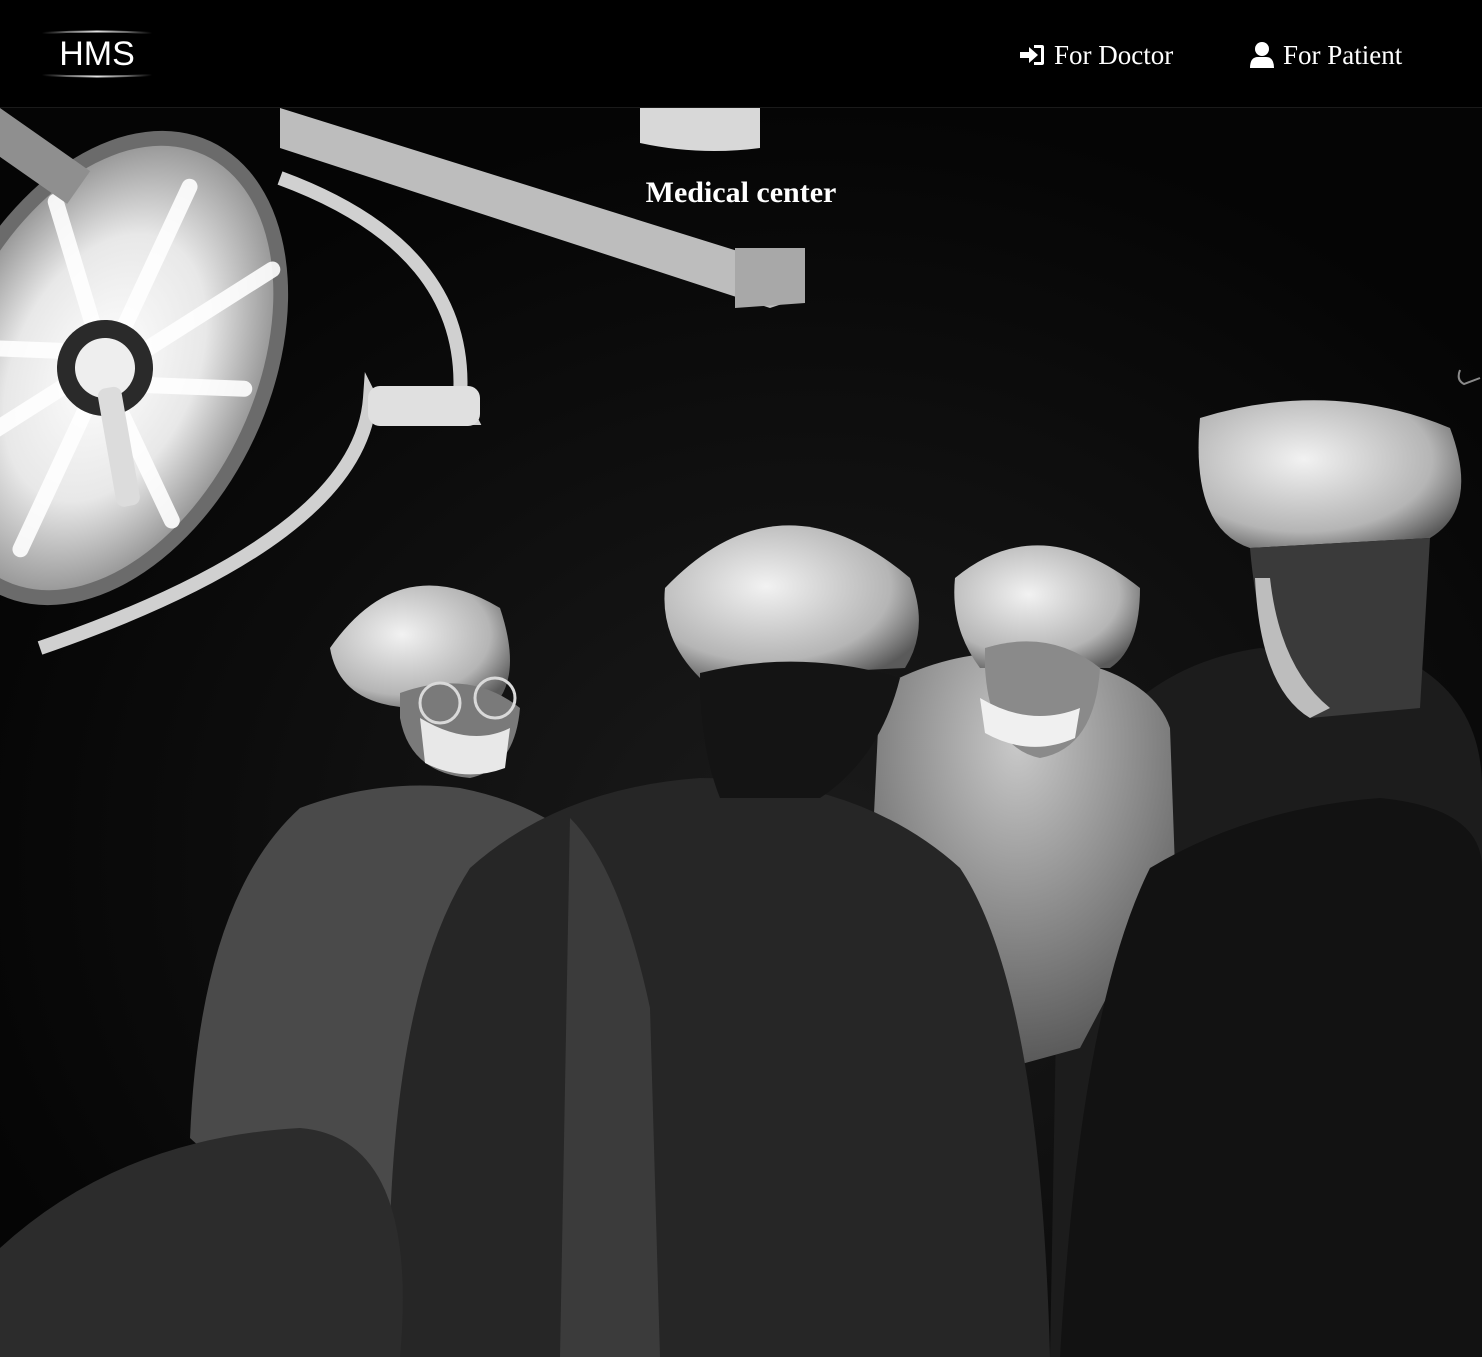  I want to click on nav-link-label: For Doctor, so click(1114, 54).